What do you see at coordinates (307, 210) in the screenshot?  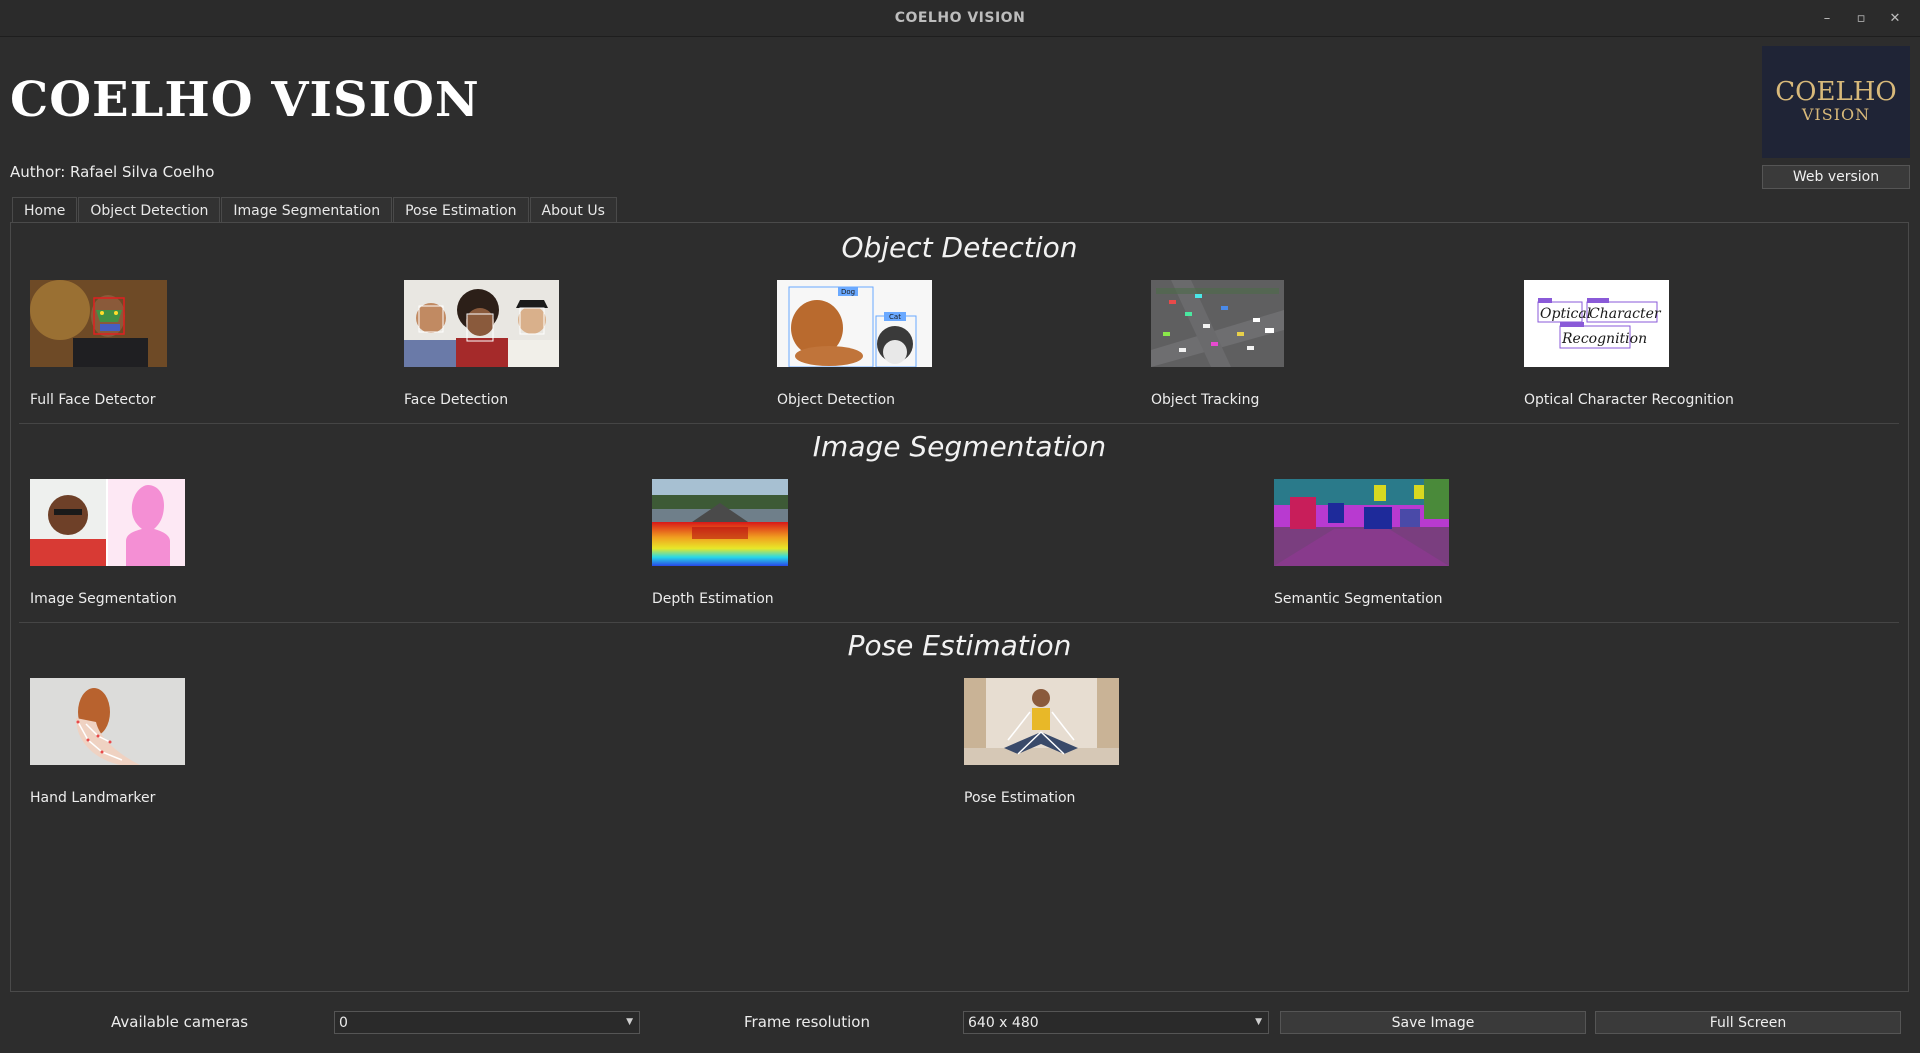 I see `tab-image-segmentation: Image Segmentation` at bounding box center [307, 210].